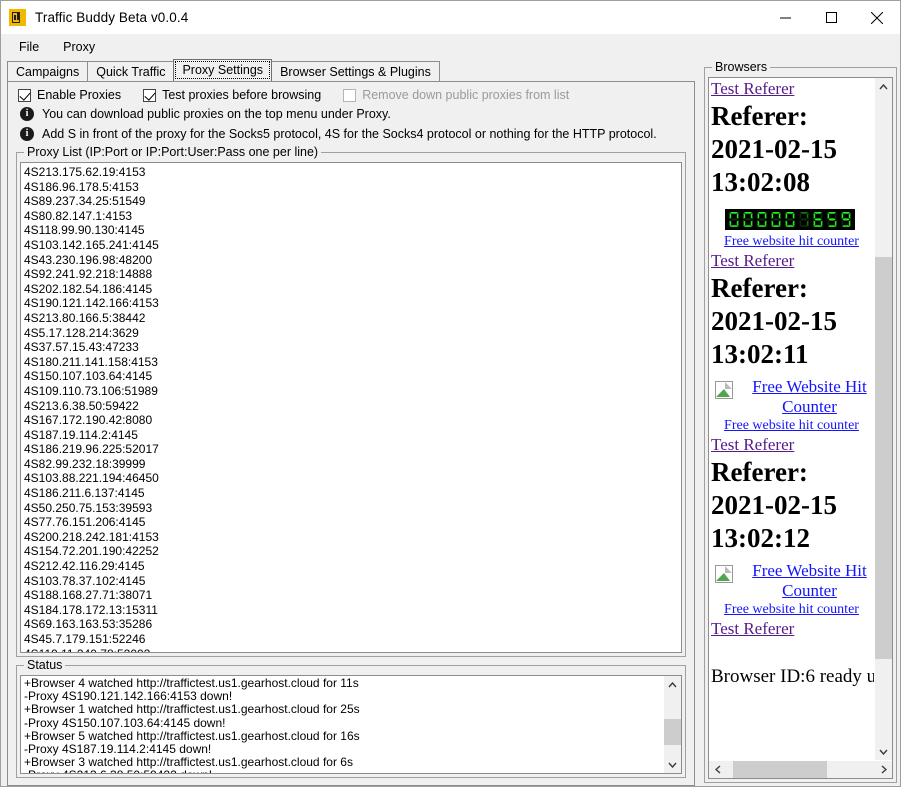 This screenshot has width=901, height=787. What do you see at coordinates (91, 449) in the screenshot?
I see `proxy-list-line: 4S186.219.96.225:52017` at bounding box center [91, 449].